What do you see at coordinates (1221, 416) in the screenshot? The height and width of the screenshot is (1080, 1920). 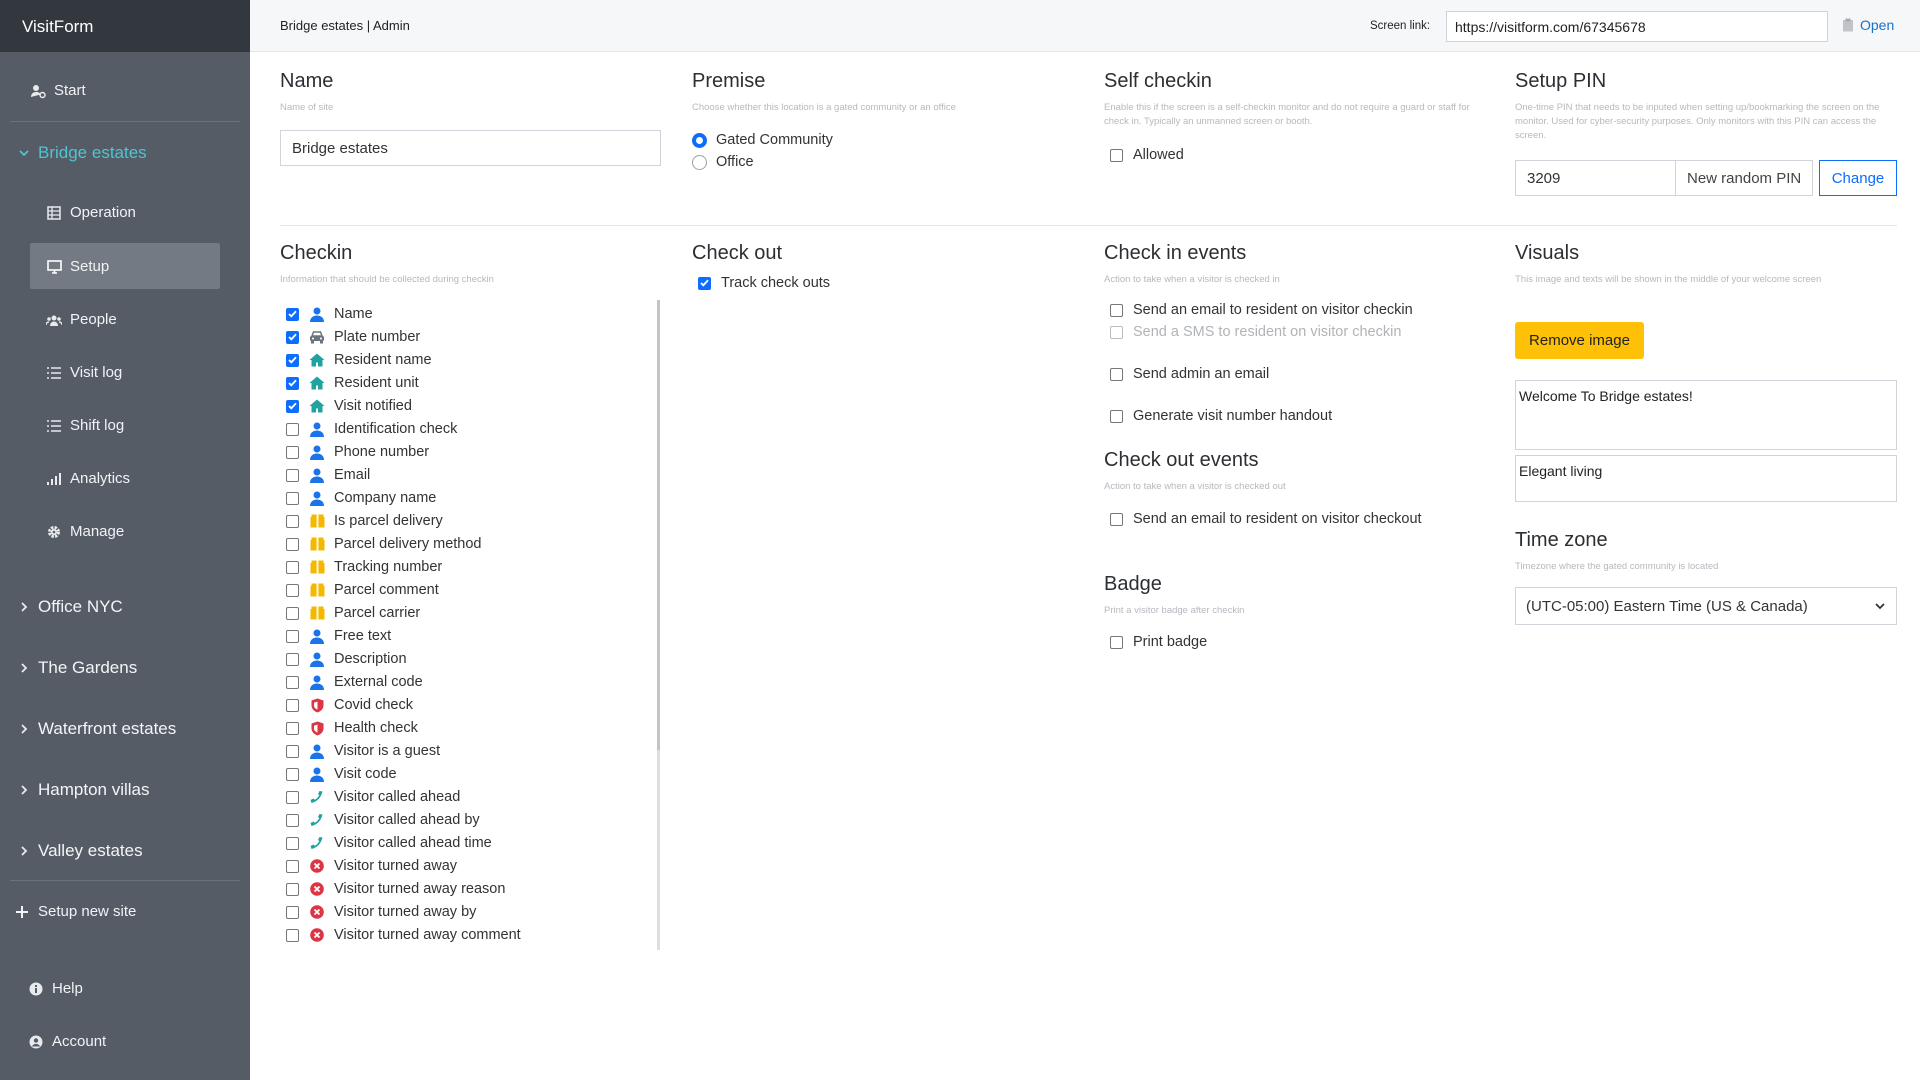 I see `checkin-event-checkbox: Generate visit number handout` at bounding box center [1221, 416].